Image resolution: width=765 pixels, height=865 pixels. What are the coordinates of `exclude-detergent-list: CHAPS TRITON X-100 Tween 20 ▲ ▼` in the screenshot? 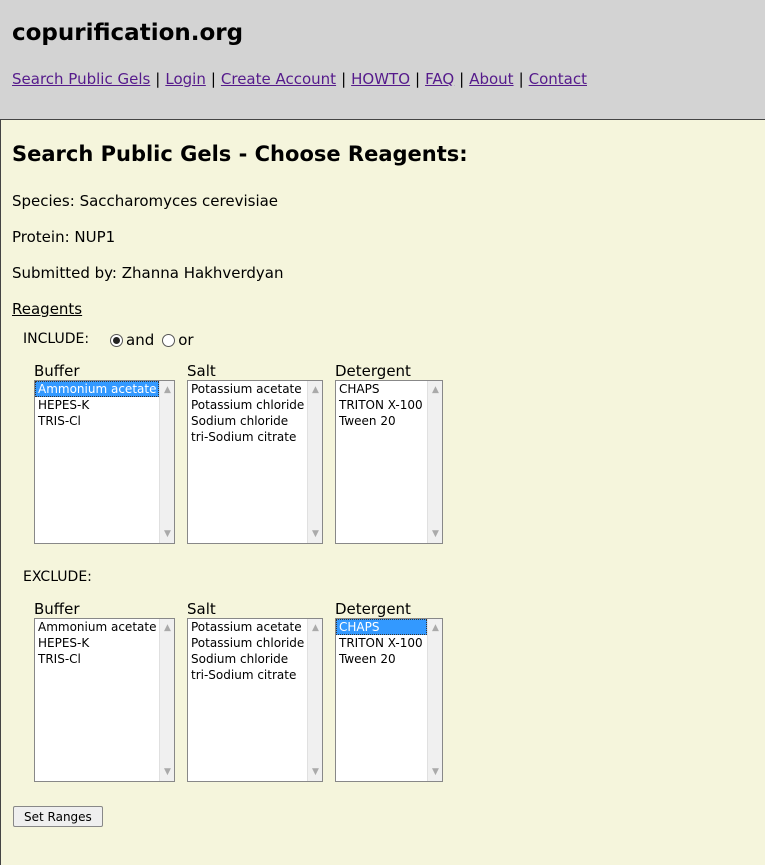 It's located at (389, 700).